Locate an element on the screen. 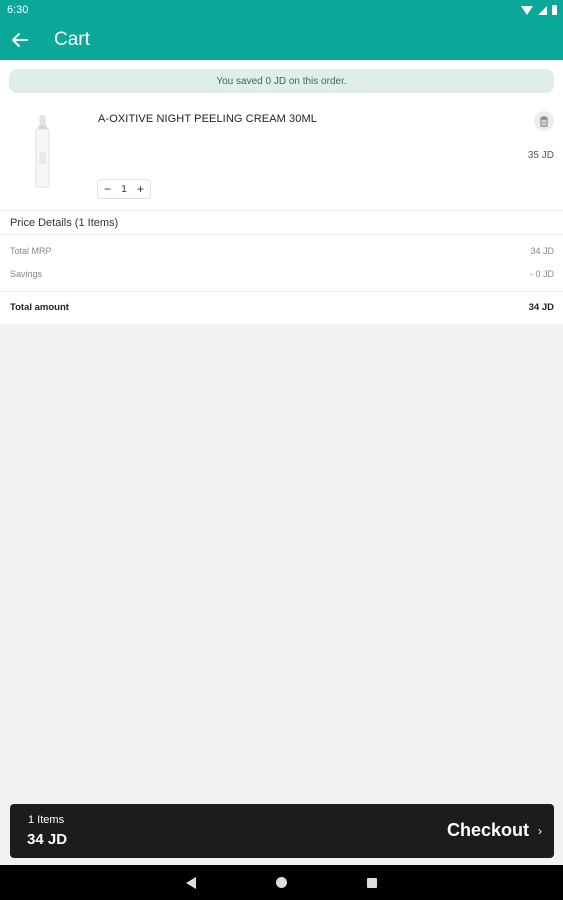 The height and width of the screenshot is (900, 563). status-time: 6:30 is located at coordinates (18, 10).